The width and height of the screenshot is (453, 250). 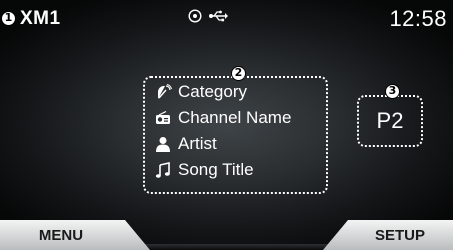 I want to click on callout-1: 1, so click(x=8, y=18).